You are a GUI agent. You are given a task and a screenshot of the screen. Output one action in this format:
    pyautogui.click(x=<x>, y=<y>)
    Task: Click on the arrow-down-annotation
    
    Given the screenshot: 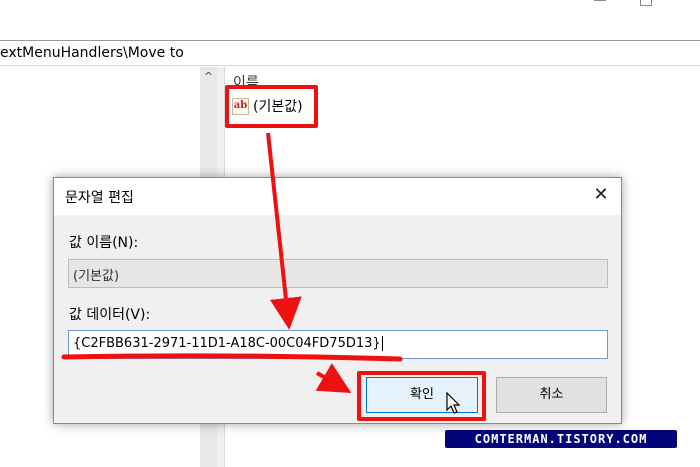 What is the action you would take?
    pyautogui.click(x=284, y=231)
    